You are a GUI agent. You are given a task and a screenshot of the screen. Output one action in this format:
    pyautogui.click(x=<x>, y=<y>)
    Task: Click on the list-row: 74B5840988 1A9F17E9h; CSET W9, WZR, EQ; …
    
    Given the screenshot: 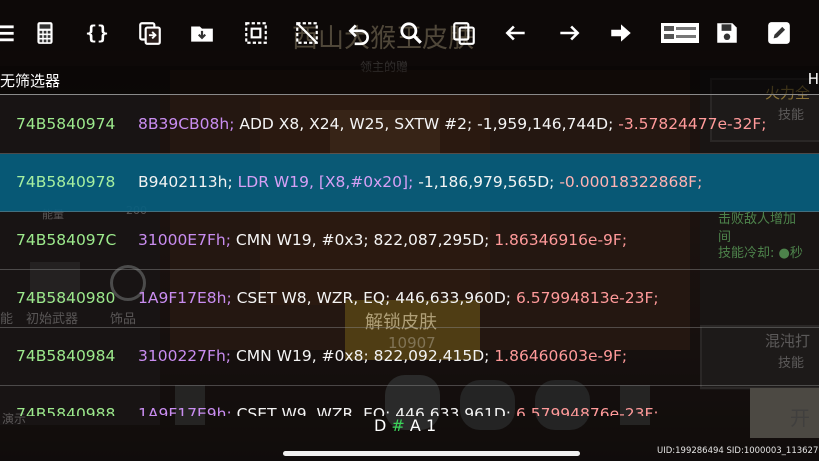 What is the action you would take?
    pyautogui.click(x=409, y=401)
    